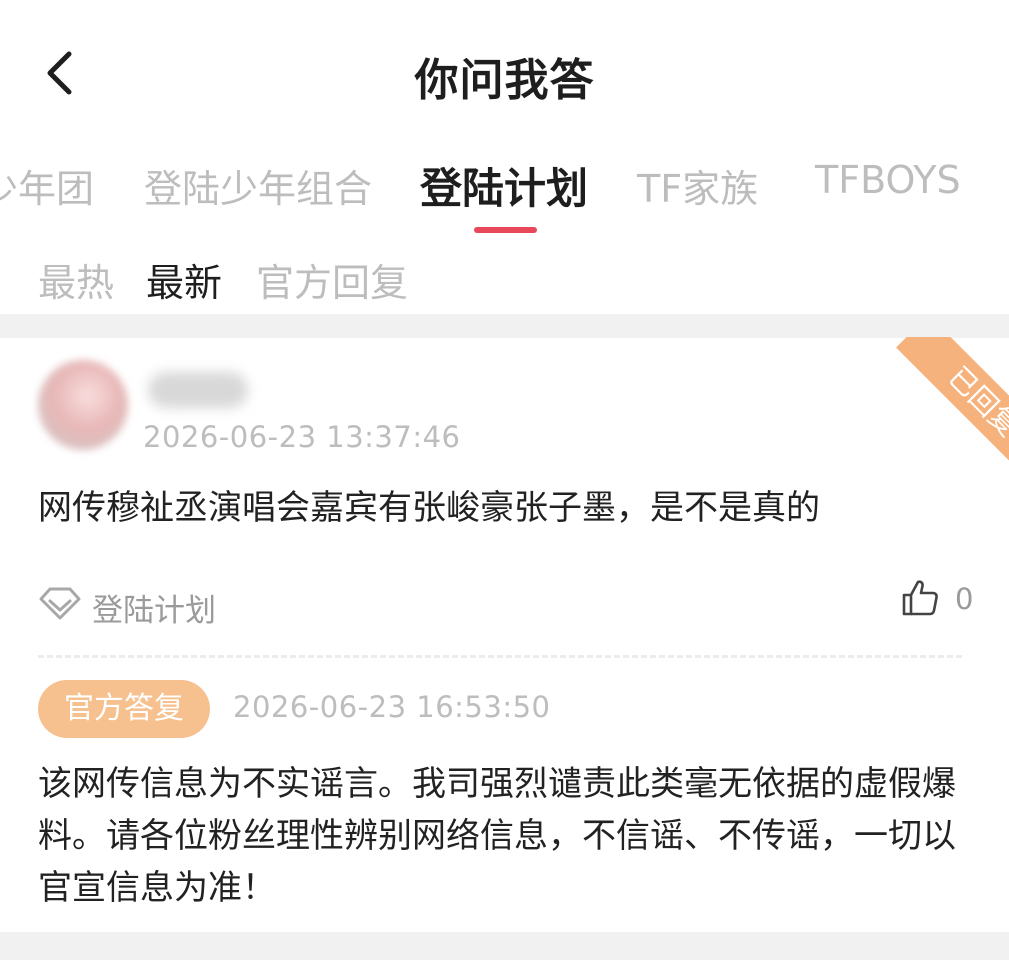 This screenshot has width=1009, height=960. I want to click on sort-tab-official-reply: 官方回复, so click(332, 279).